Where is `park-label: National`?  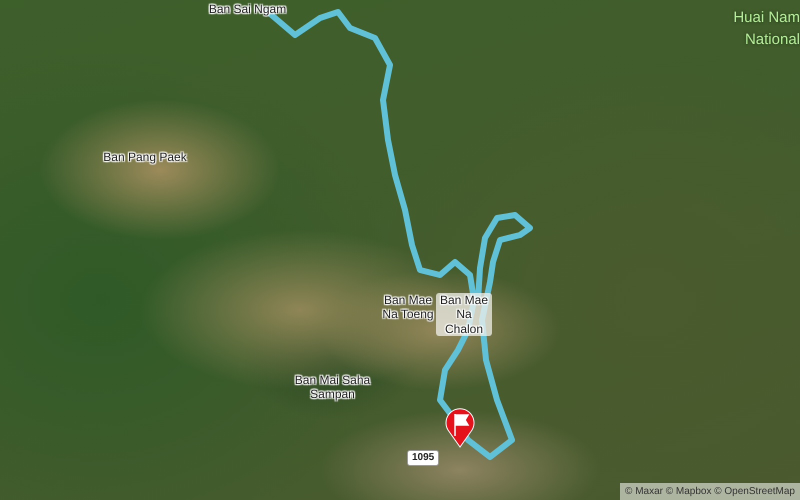
park-label: National is located at coordinates (772, 40).